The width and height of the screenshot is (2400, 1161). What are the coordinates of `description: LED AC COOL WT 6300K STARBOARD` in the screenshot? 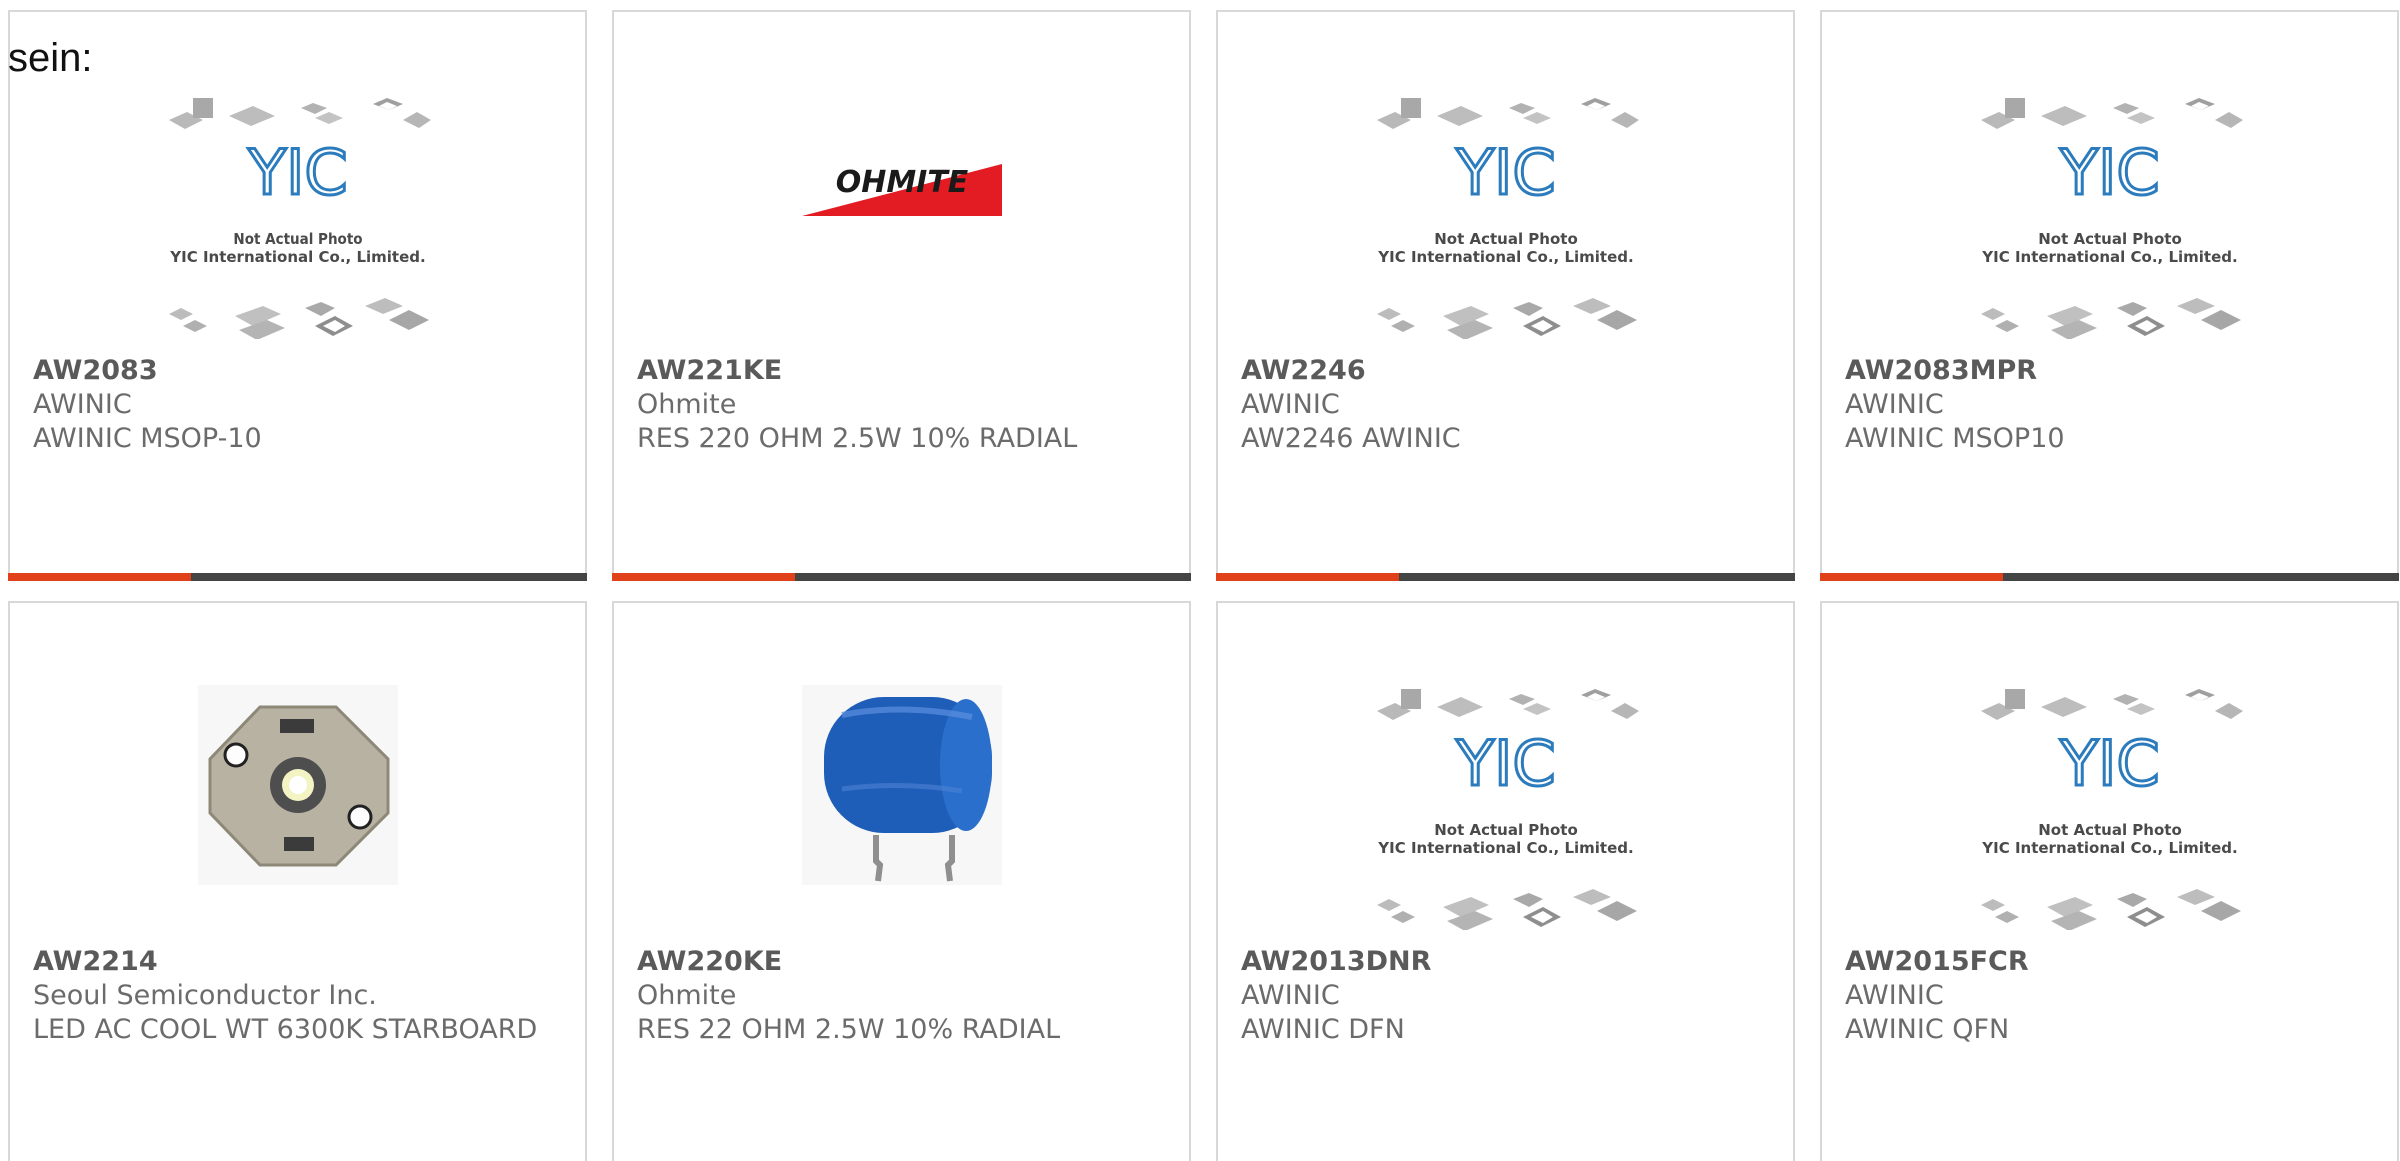 It's located at (285, 1029).